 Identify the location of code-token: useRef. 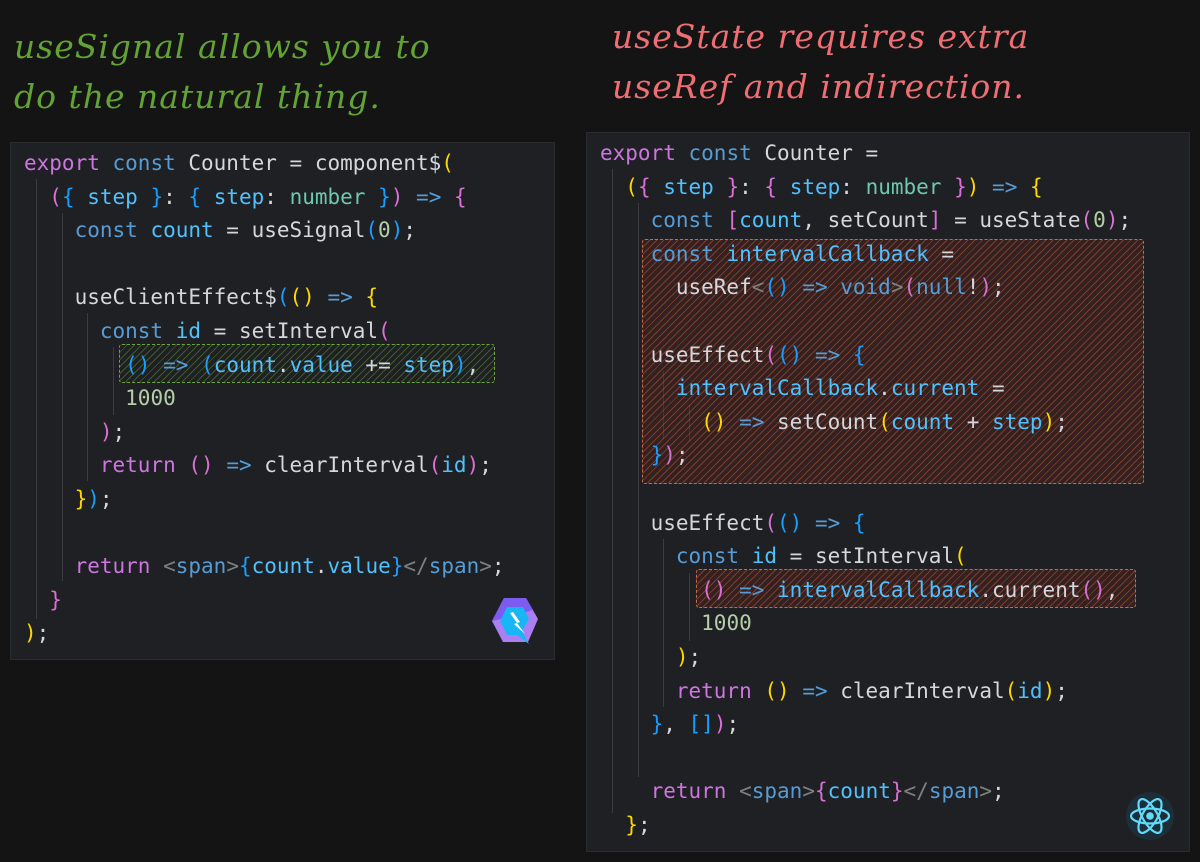
(713, 287).